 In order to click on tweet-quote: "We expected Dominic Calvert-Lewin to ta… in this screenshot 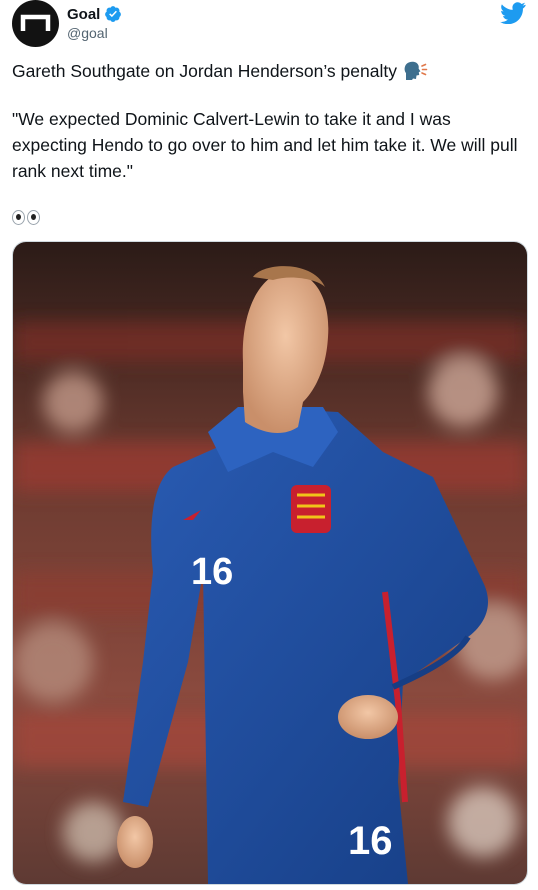, I will do `click(265, 145)`.